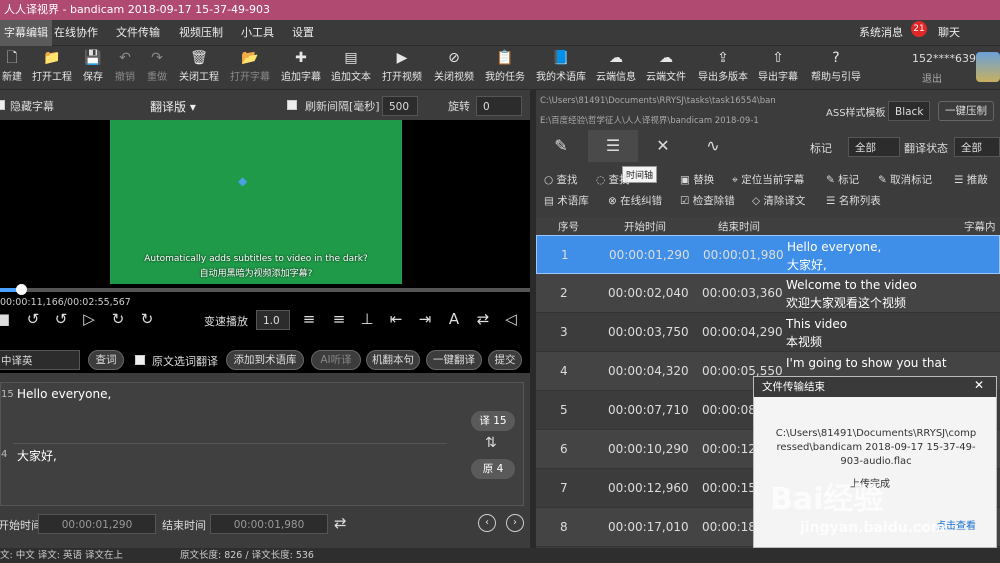 The width and height of the screenshot is (1000, 563). What do you see at coordinates (947, 58) in the screenshot?
I see `user-id: 152****6399` at bounding box center [947, 58].